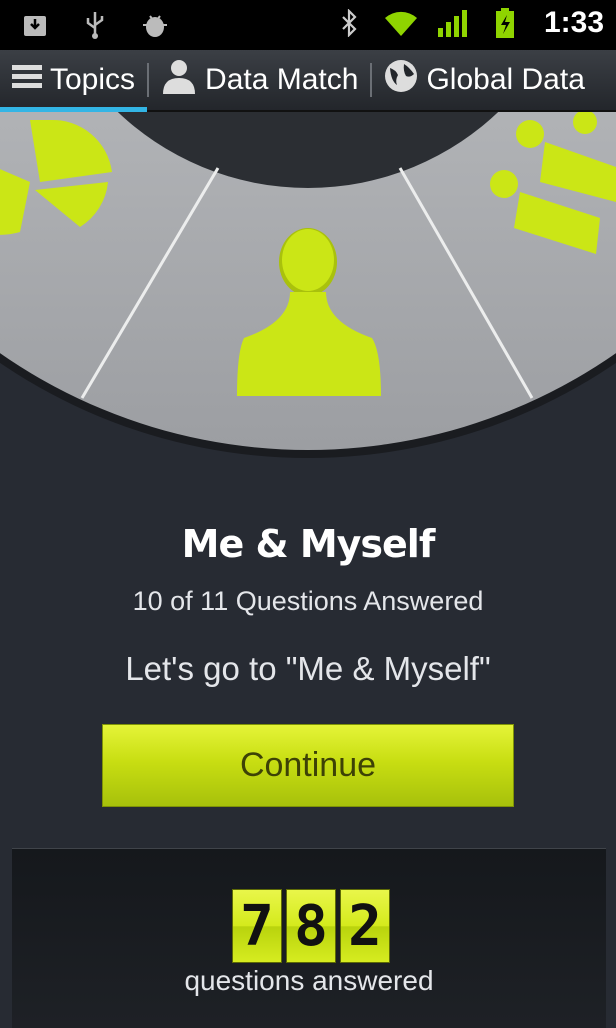 The width and height of the screenshot is (616, 1028). I want to click on counter-digits: 7 8 2, so click(311, 926).